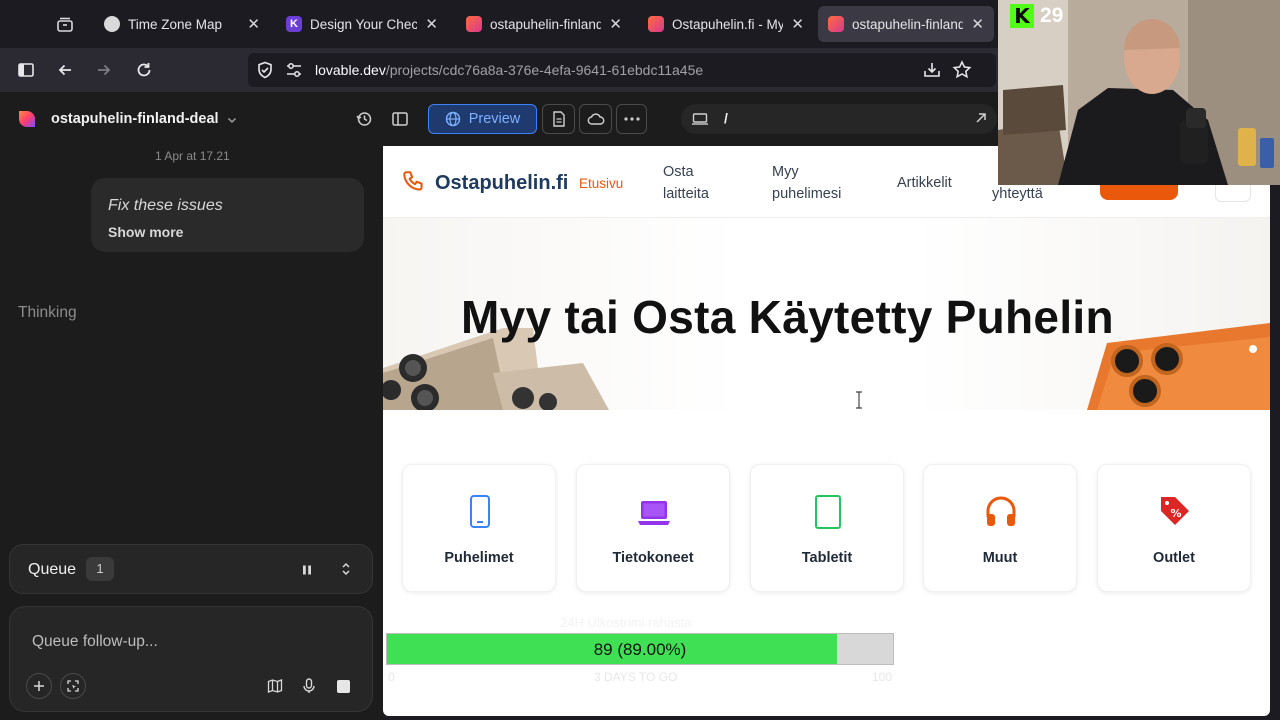  What do you see at coordinates (144, 70) in the screenshot?
I see `reload-icon` at bounding box center [144, 70].